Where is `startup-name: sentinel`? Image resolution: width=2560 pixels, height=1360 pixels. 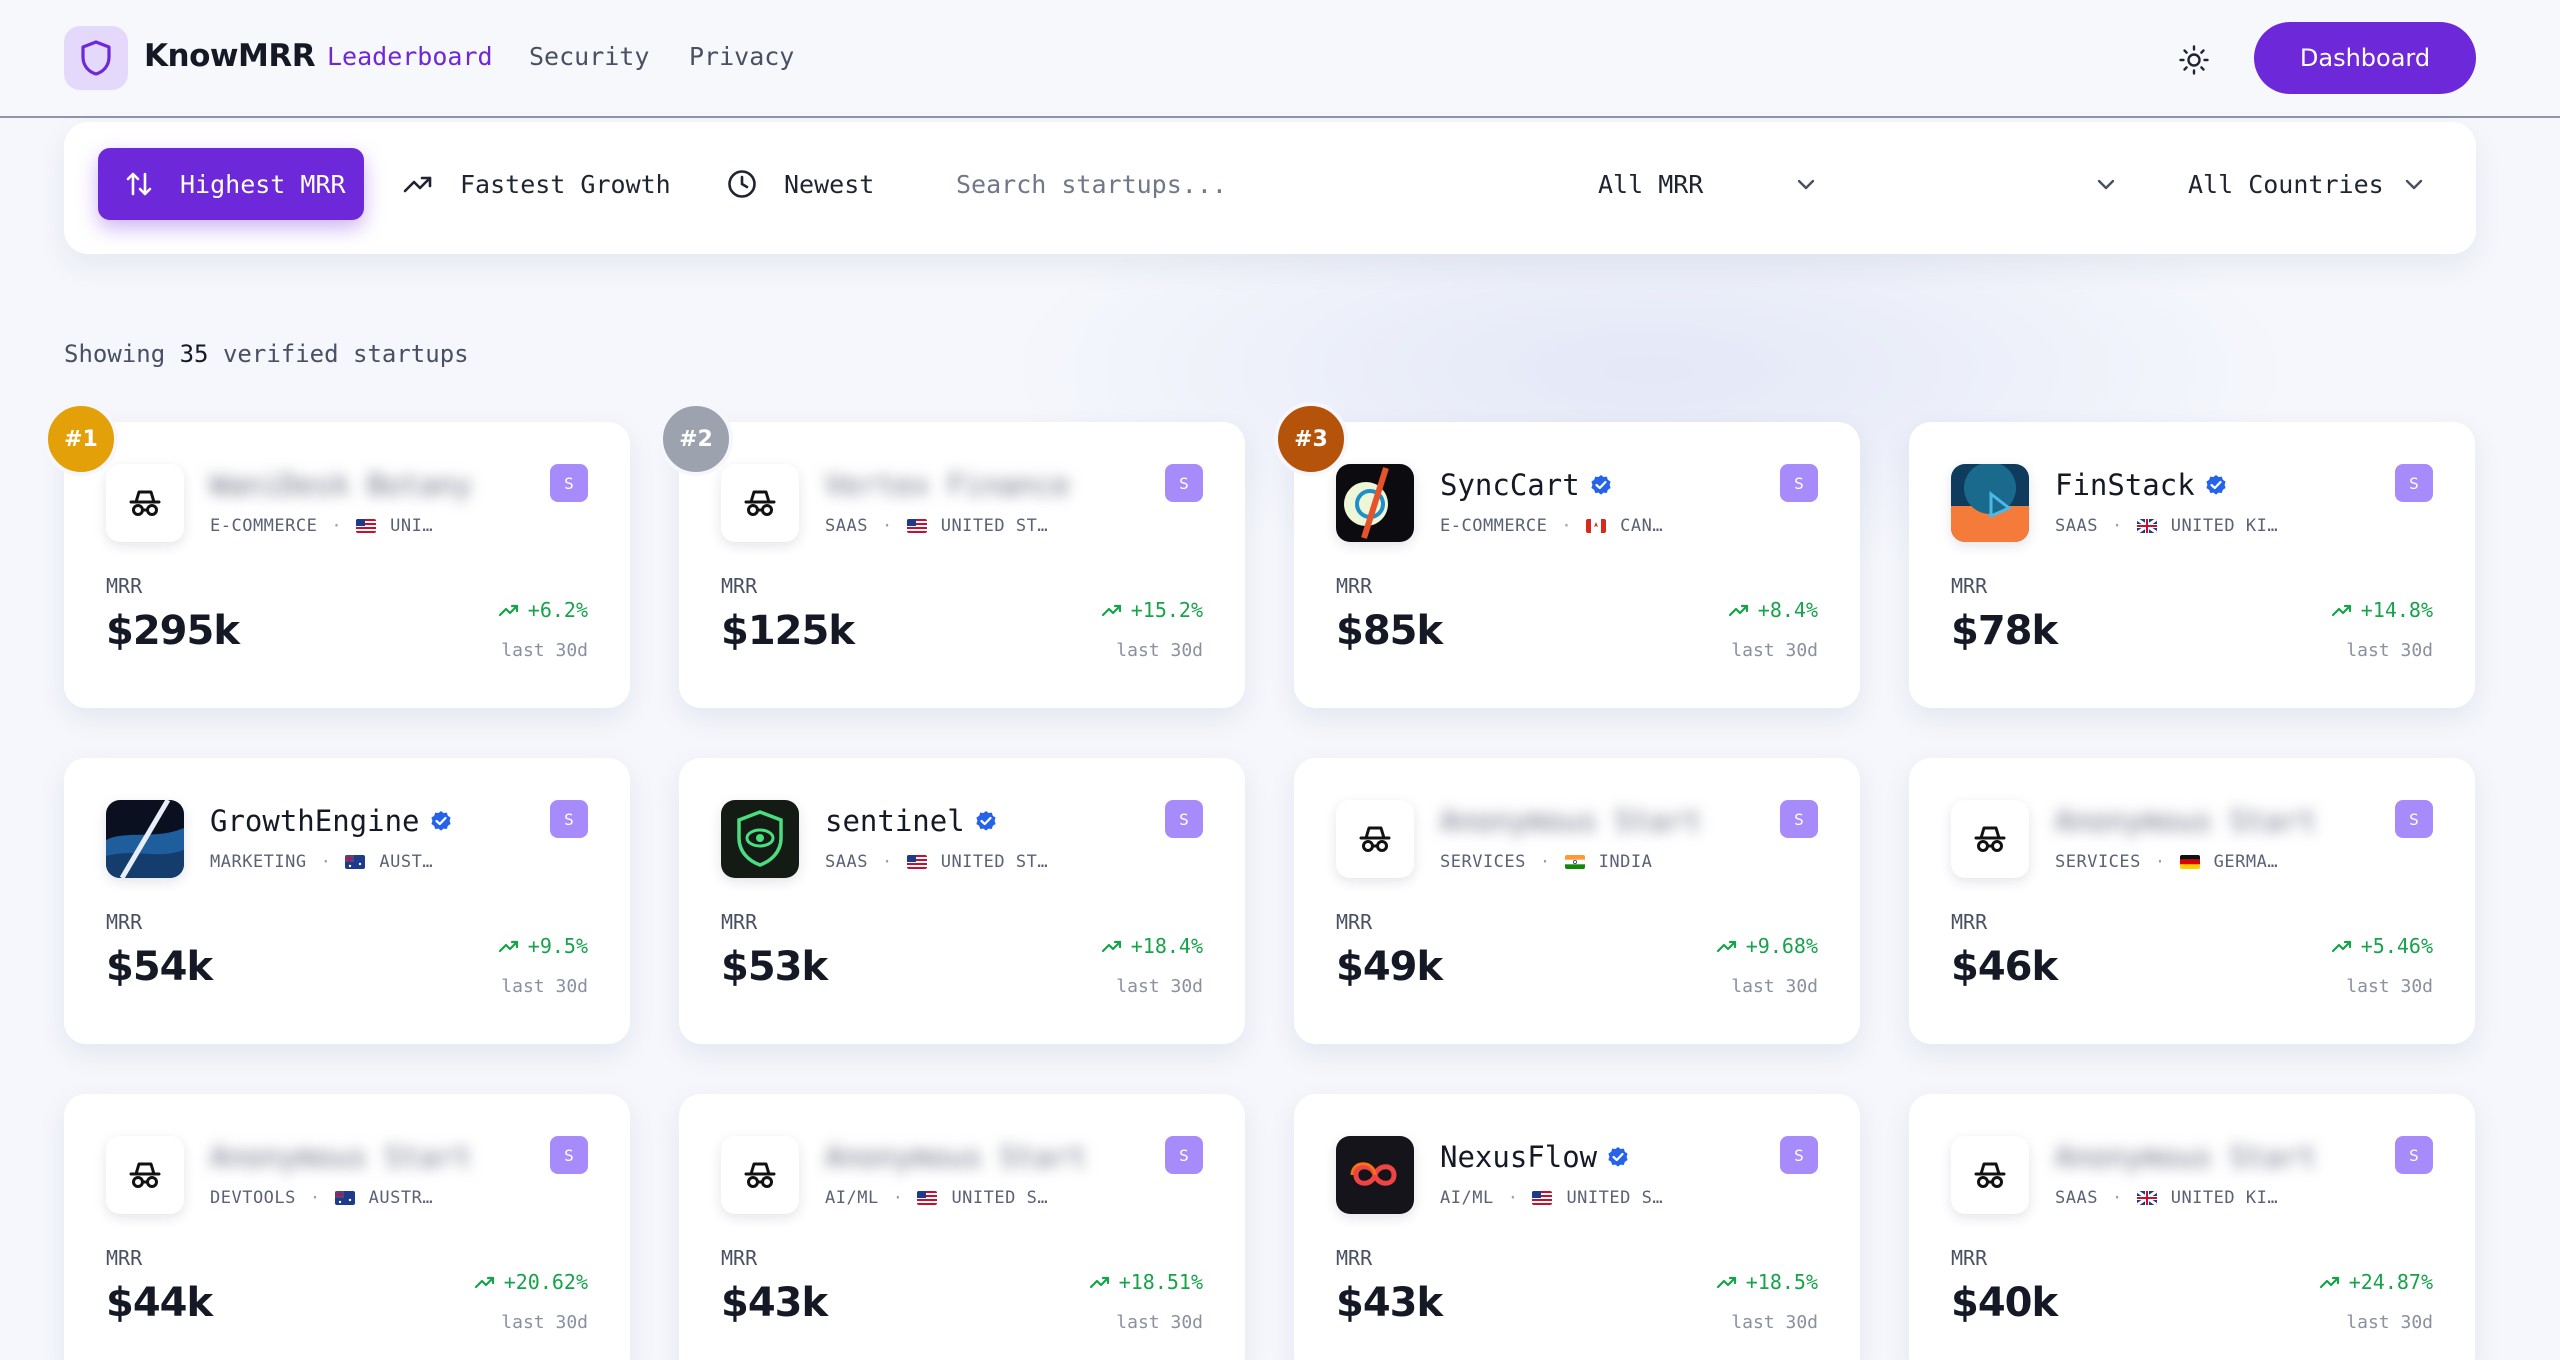 startup-name: sentinel is located at coordinates (911, 821).